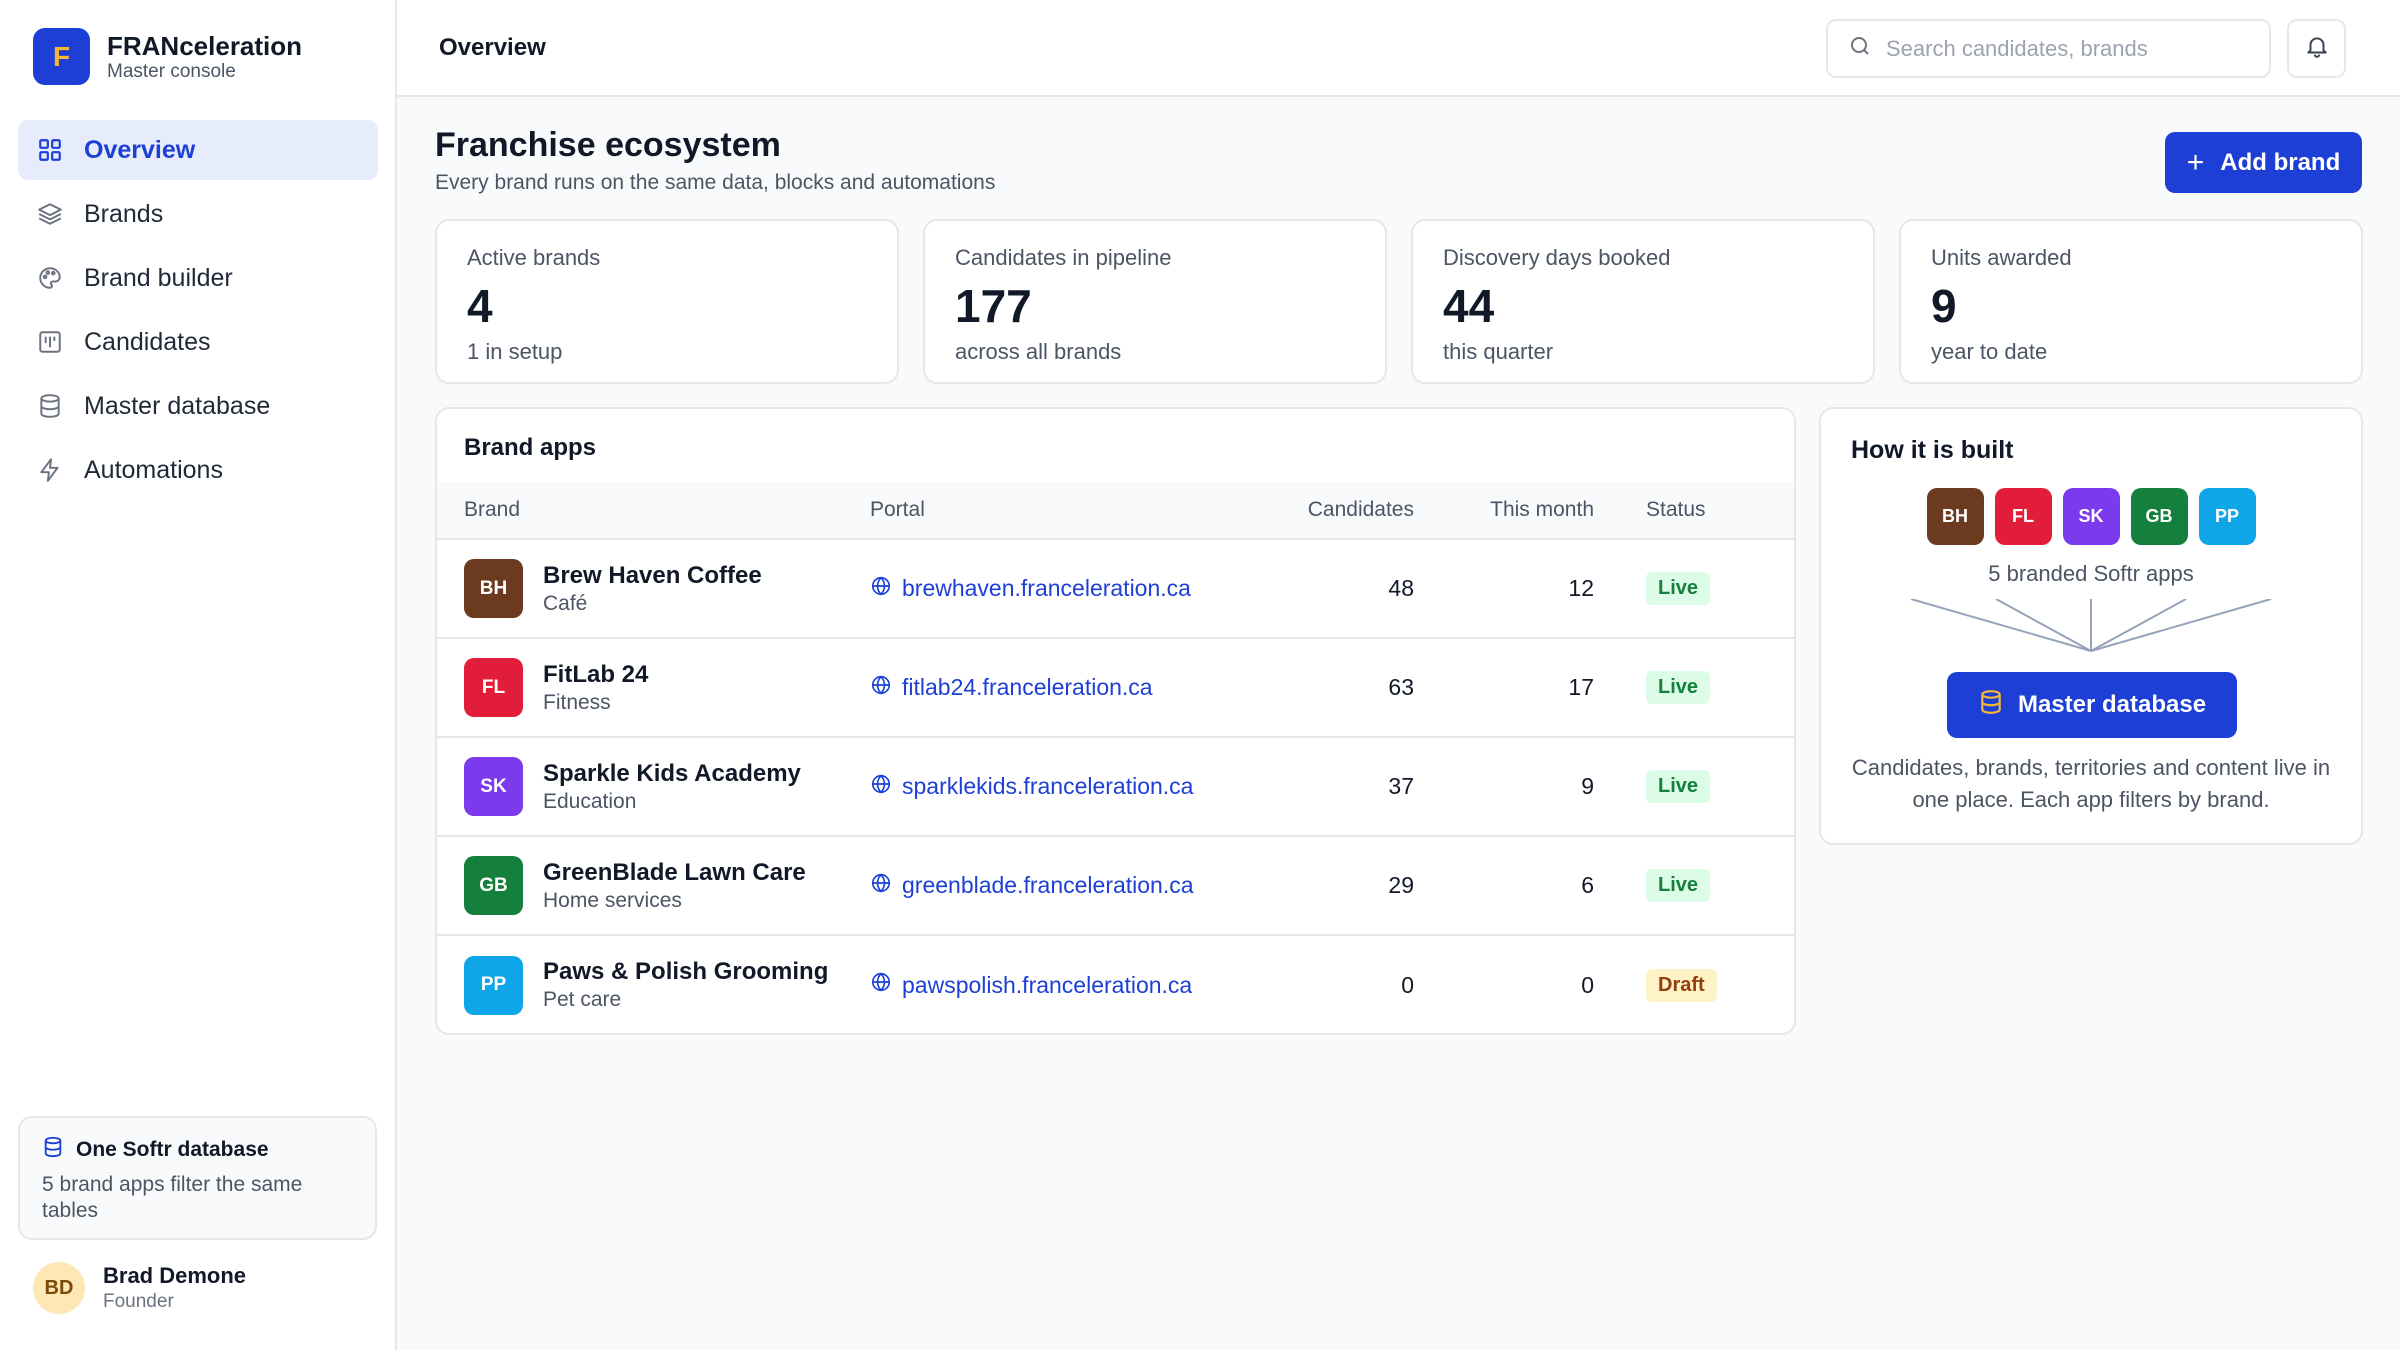  What do you see at coordinates (177, 405) in the screenshot?
I see `sidebar-item-label: Master database` at bounding box center [177, 405].